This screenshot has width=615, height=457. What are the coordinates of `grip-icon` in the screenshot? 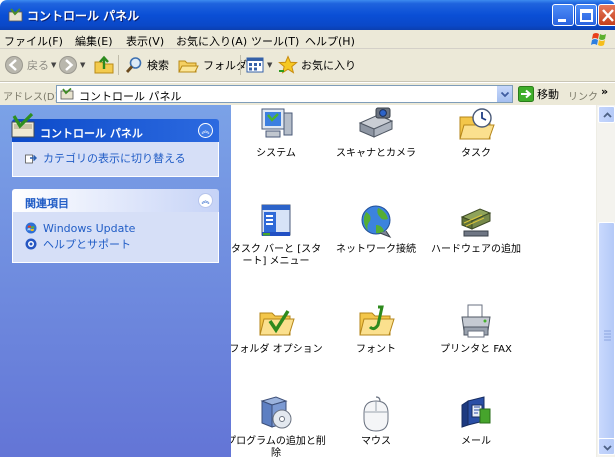 It's located at (607, 335).